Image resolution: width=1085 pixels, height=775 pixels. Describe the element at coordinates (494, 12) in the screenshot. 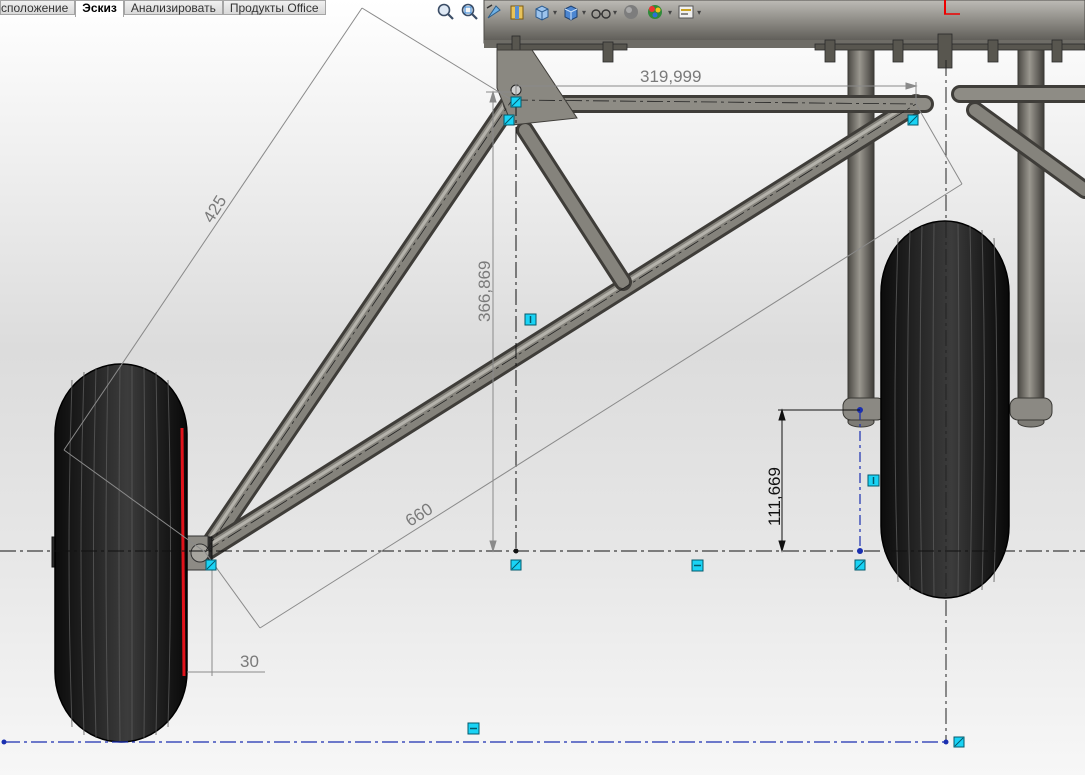

I see `previous-view-icon` at that location.